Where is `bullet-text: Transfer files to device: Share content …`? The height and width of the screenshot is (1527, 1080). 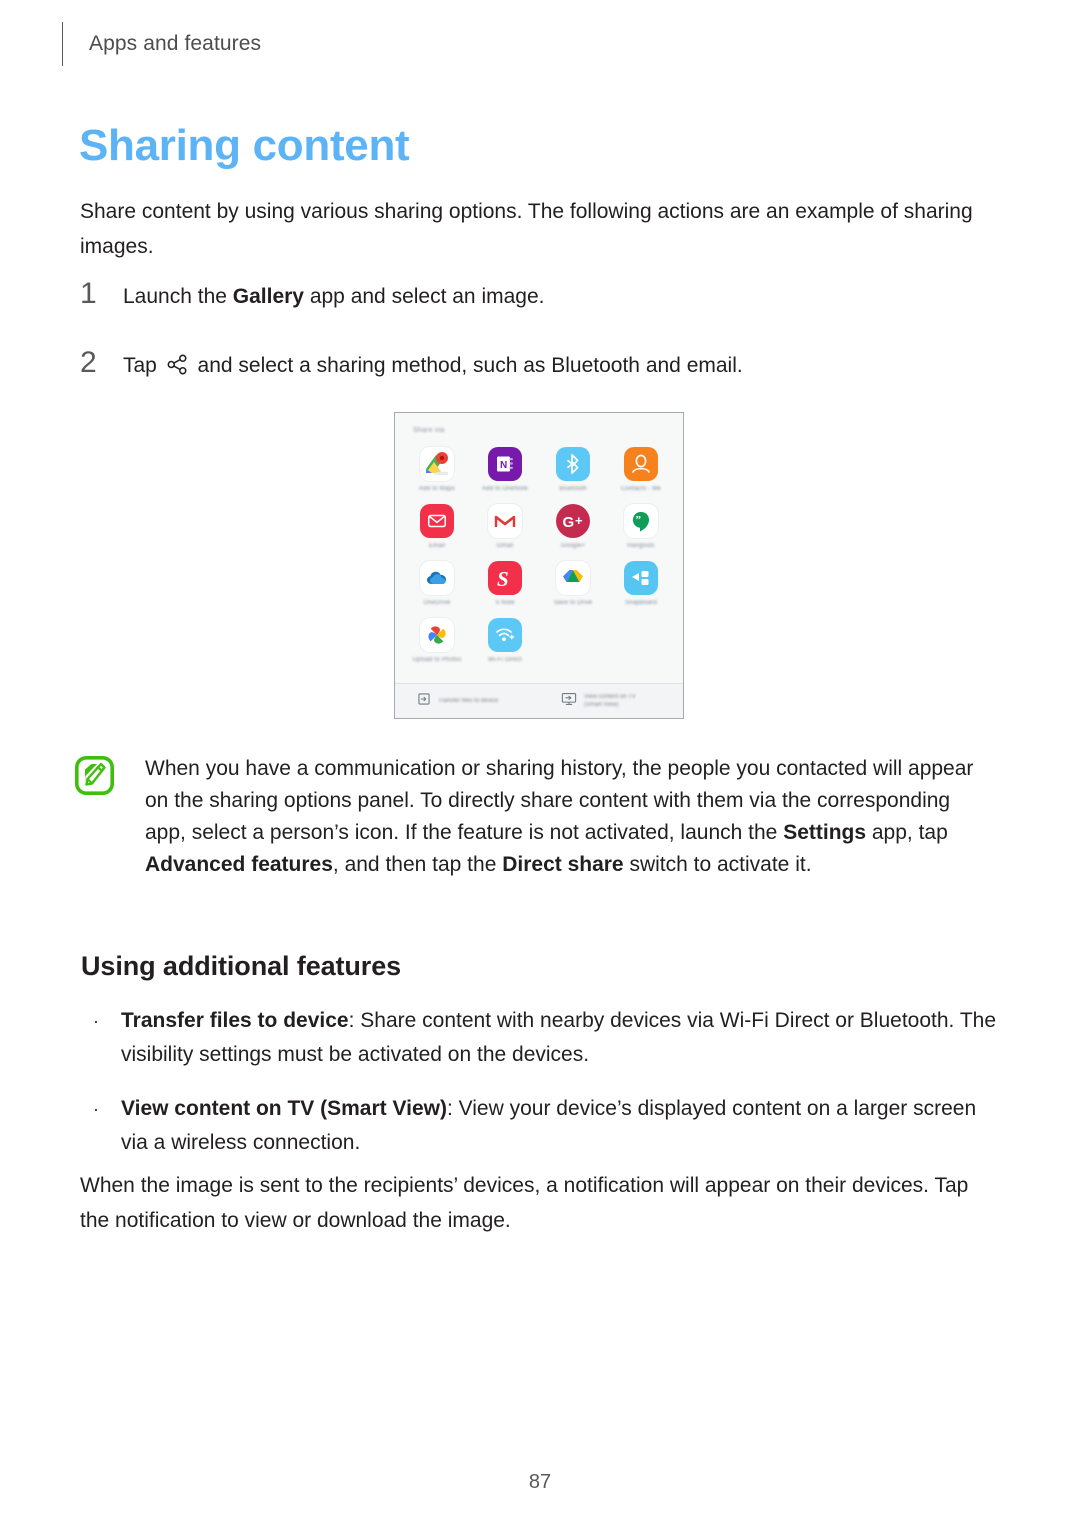 bullet-text: Transfer files to device: Share content … is located at coordinates (558, 1038).